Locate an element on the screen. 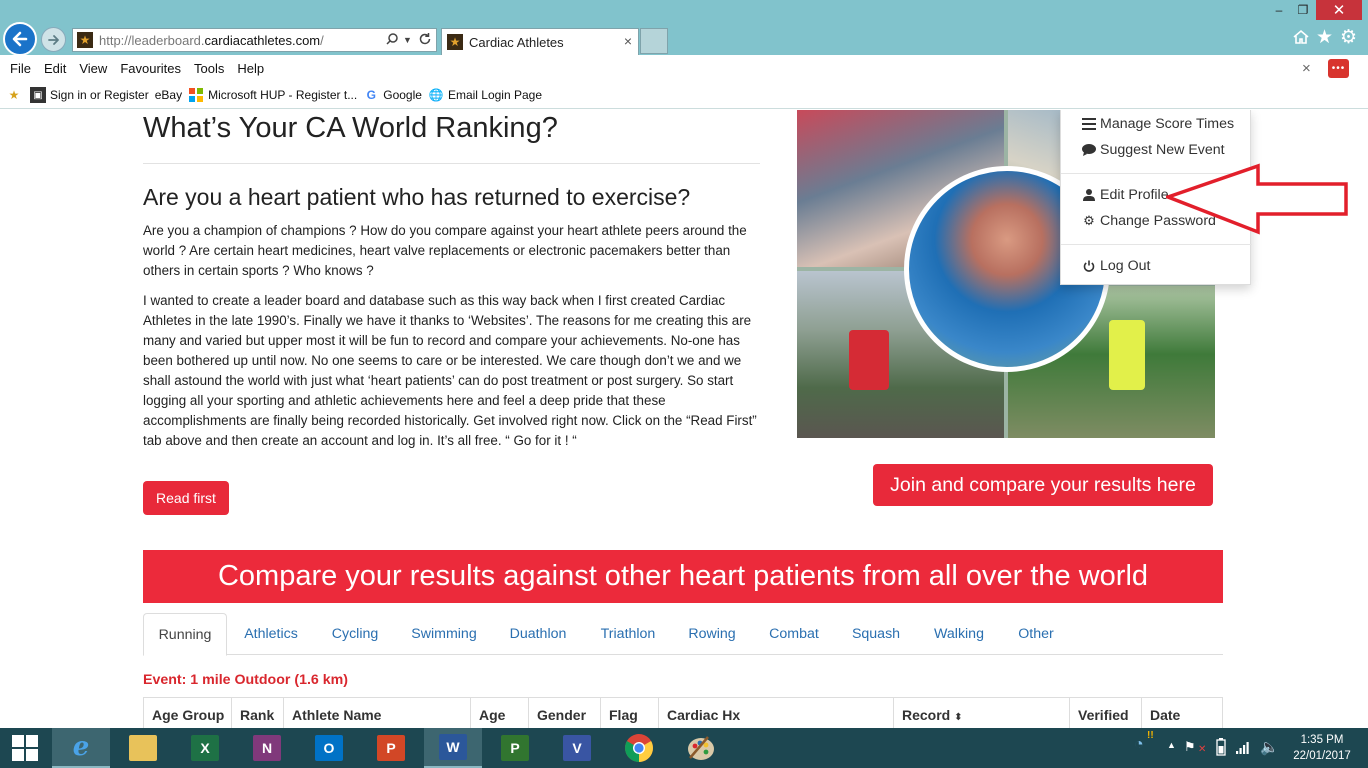 This screenshot has width=1368, height=768. wifi-signal-icon is located at coordinates (1244, 748).